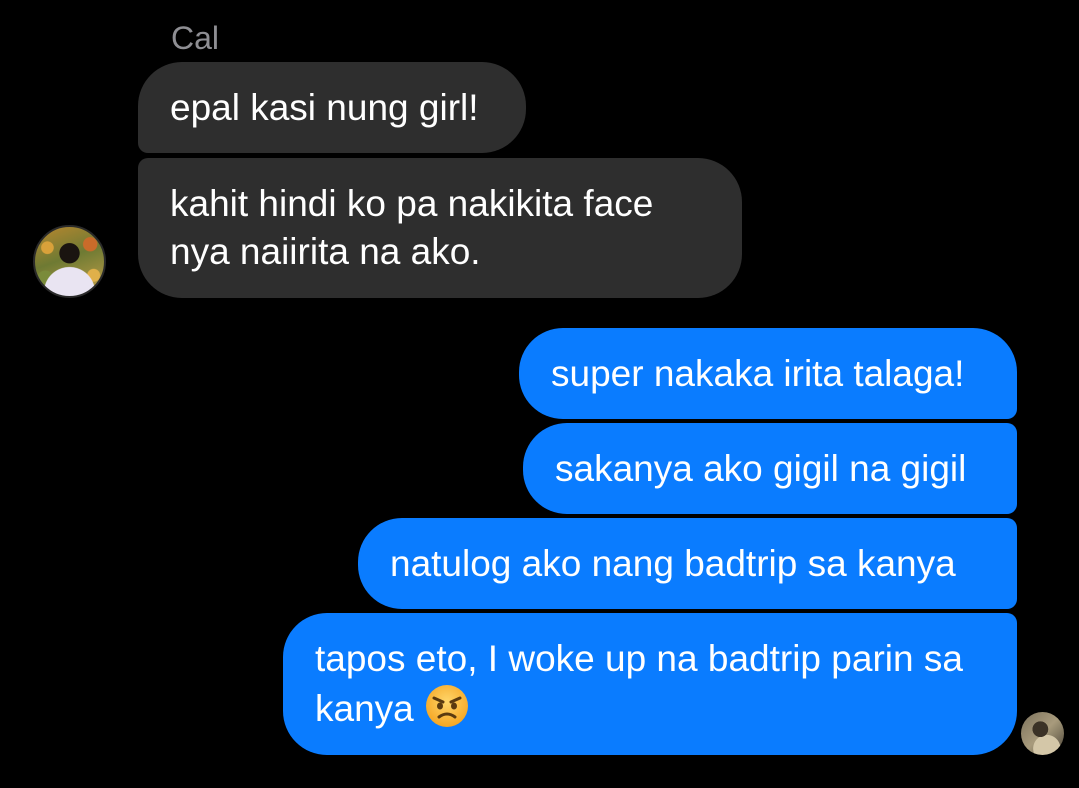 The width and height of the screenshot is (1079, 788). I want to click on read-receipt-avatar, so click(1042, 733).